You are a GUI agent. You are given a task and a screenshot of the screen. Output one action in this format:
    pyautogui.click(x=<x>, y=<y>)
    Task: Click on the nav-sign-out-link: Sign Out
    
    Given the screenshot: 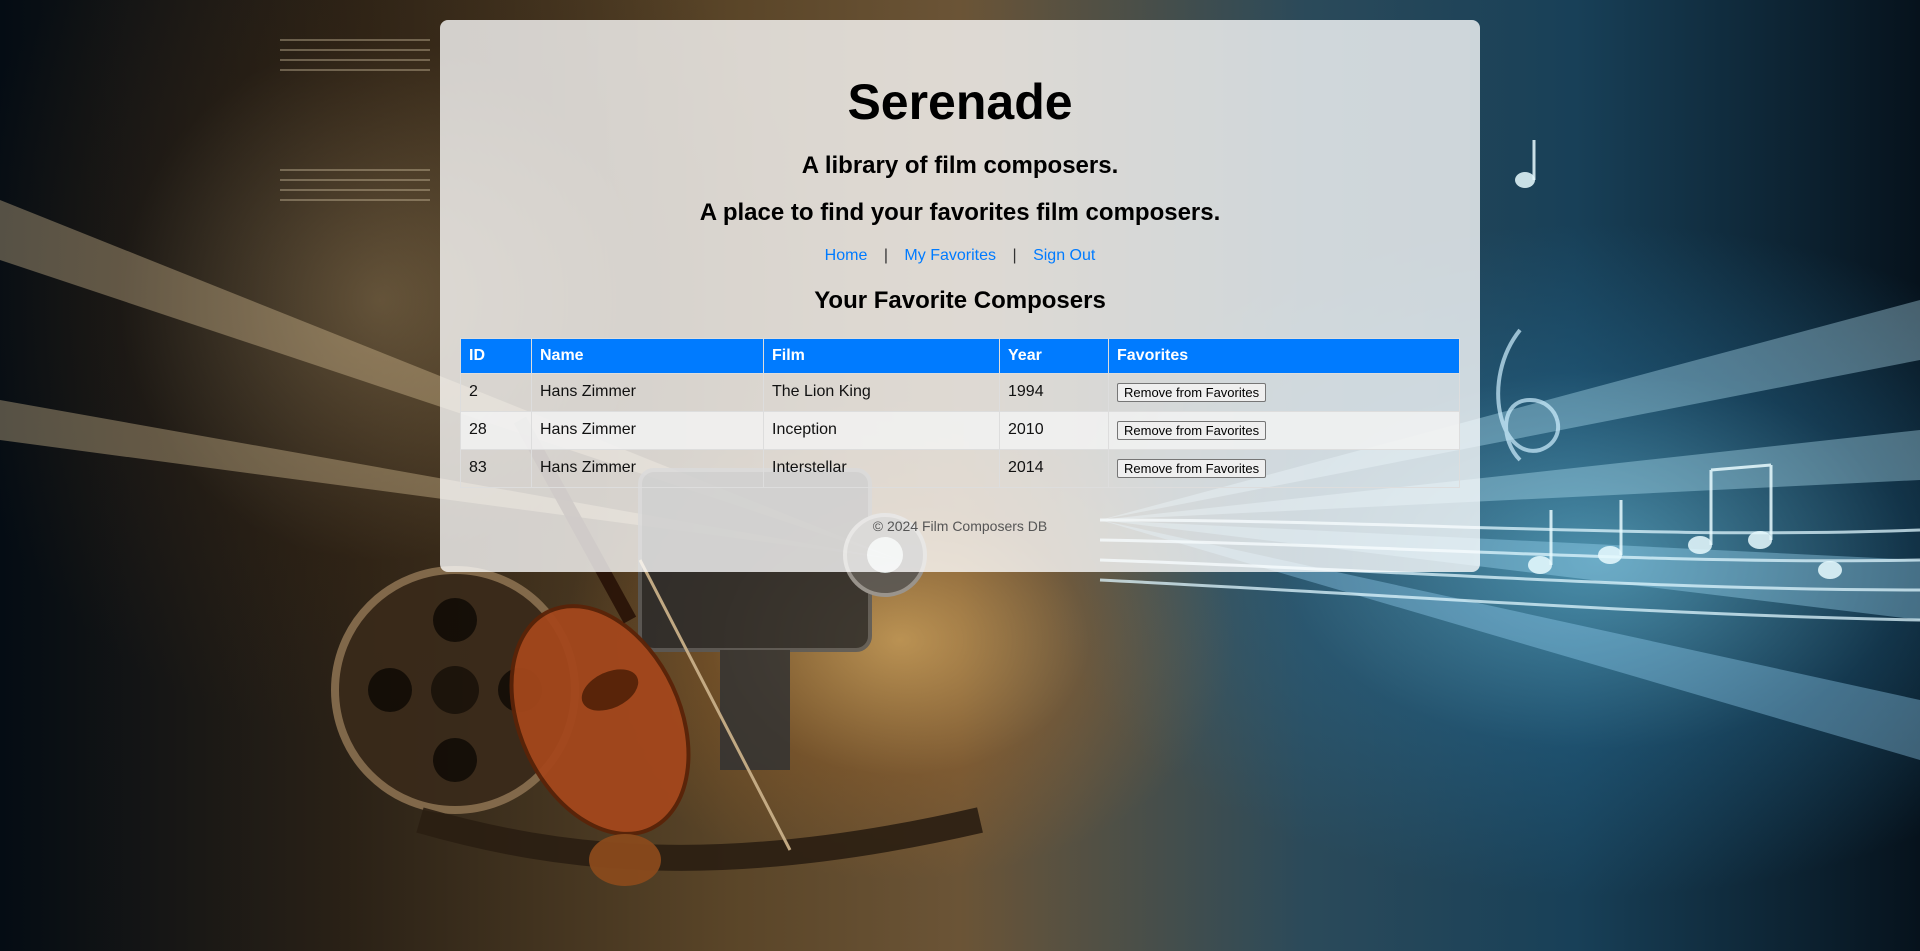 What is the action you would take?
    pyautogui.click(x=1064, y=255)
    